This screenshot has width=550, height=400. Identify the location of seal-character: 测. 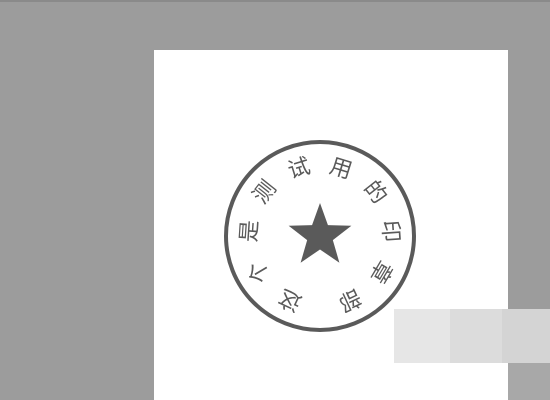
(264, 192).